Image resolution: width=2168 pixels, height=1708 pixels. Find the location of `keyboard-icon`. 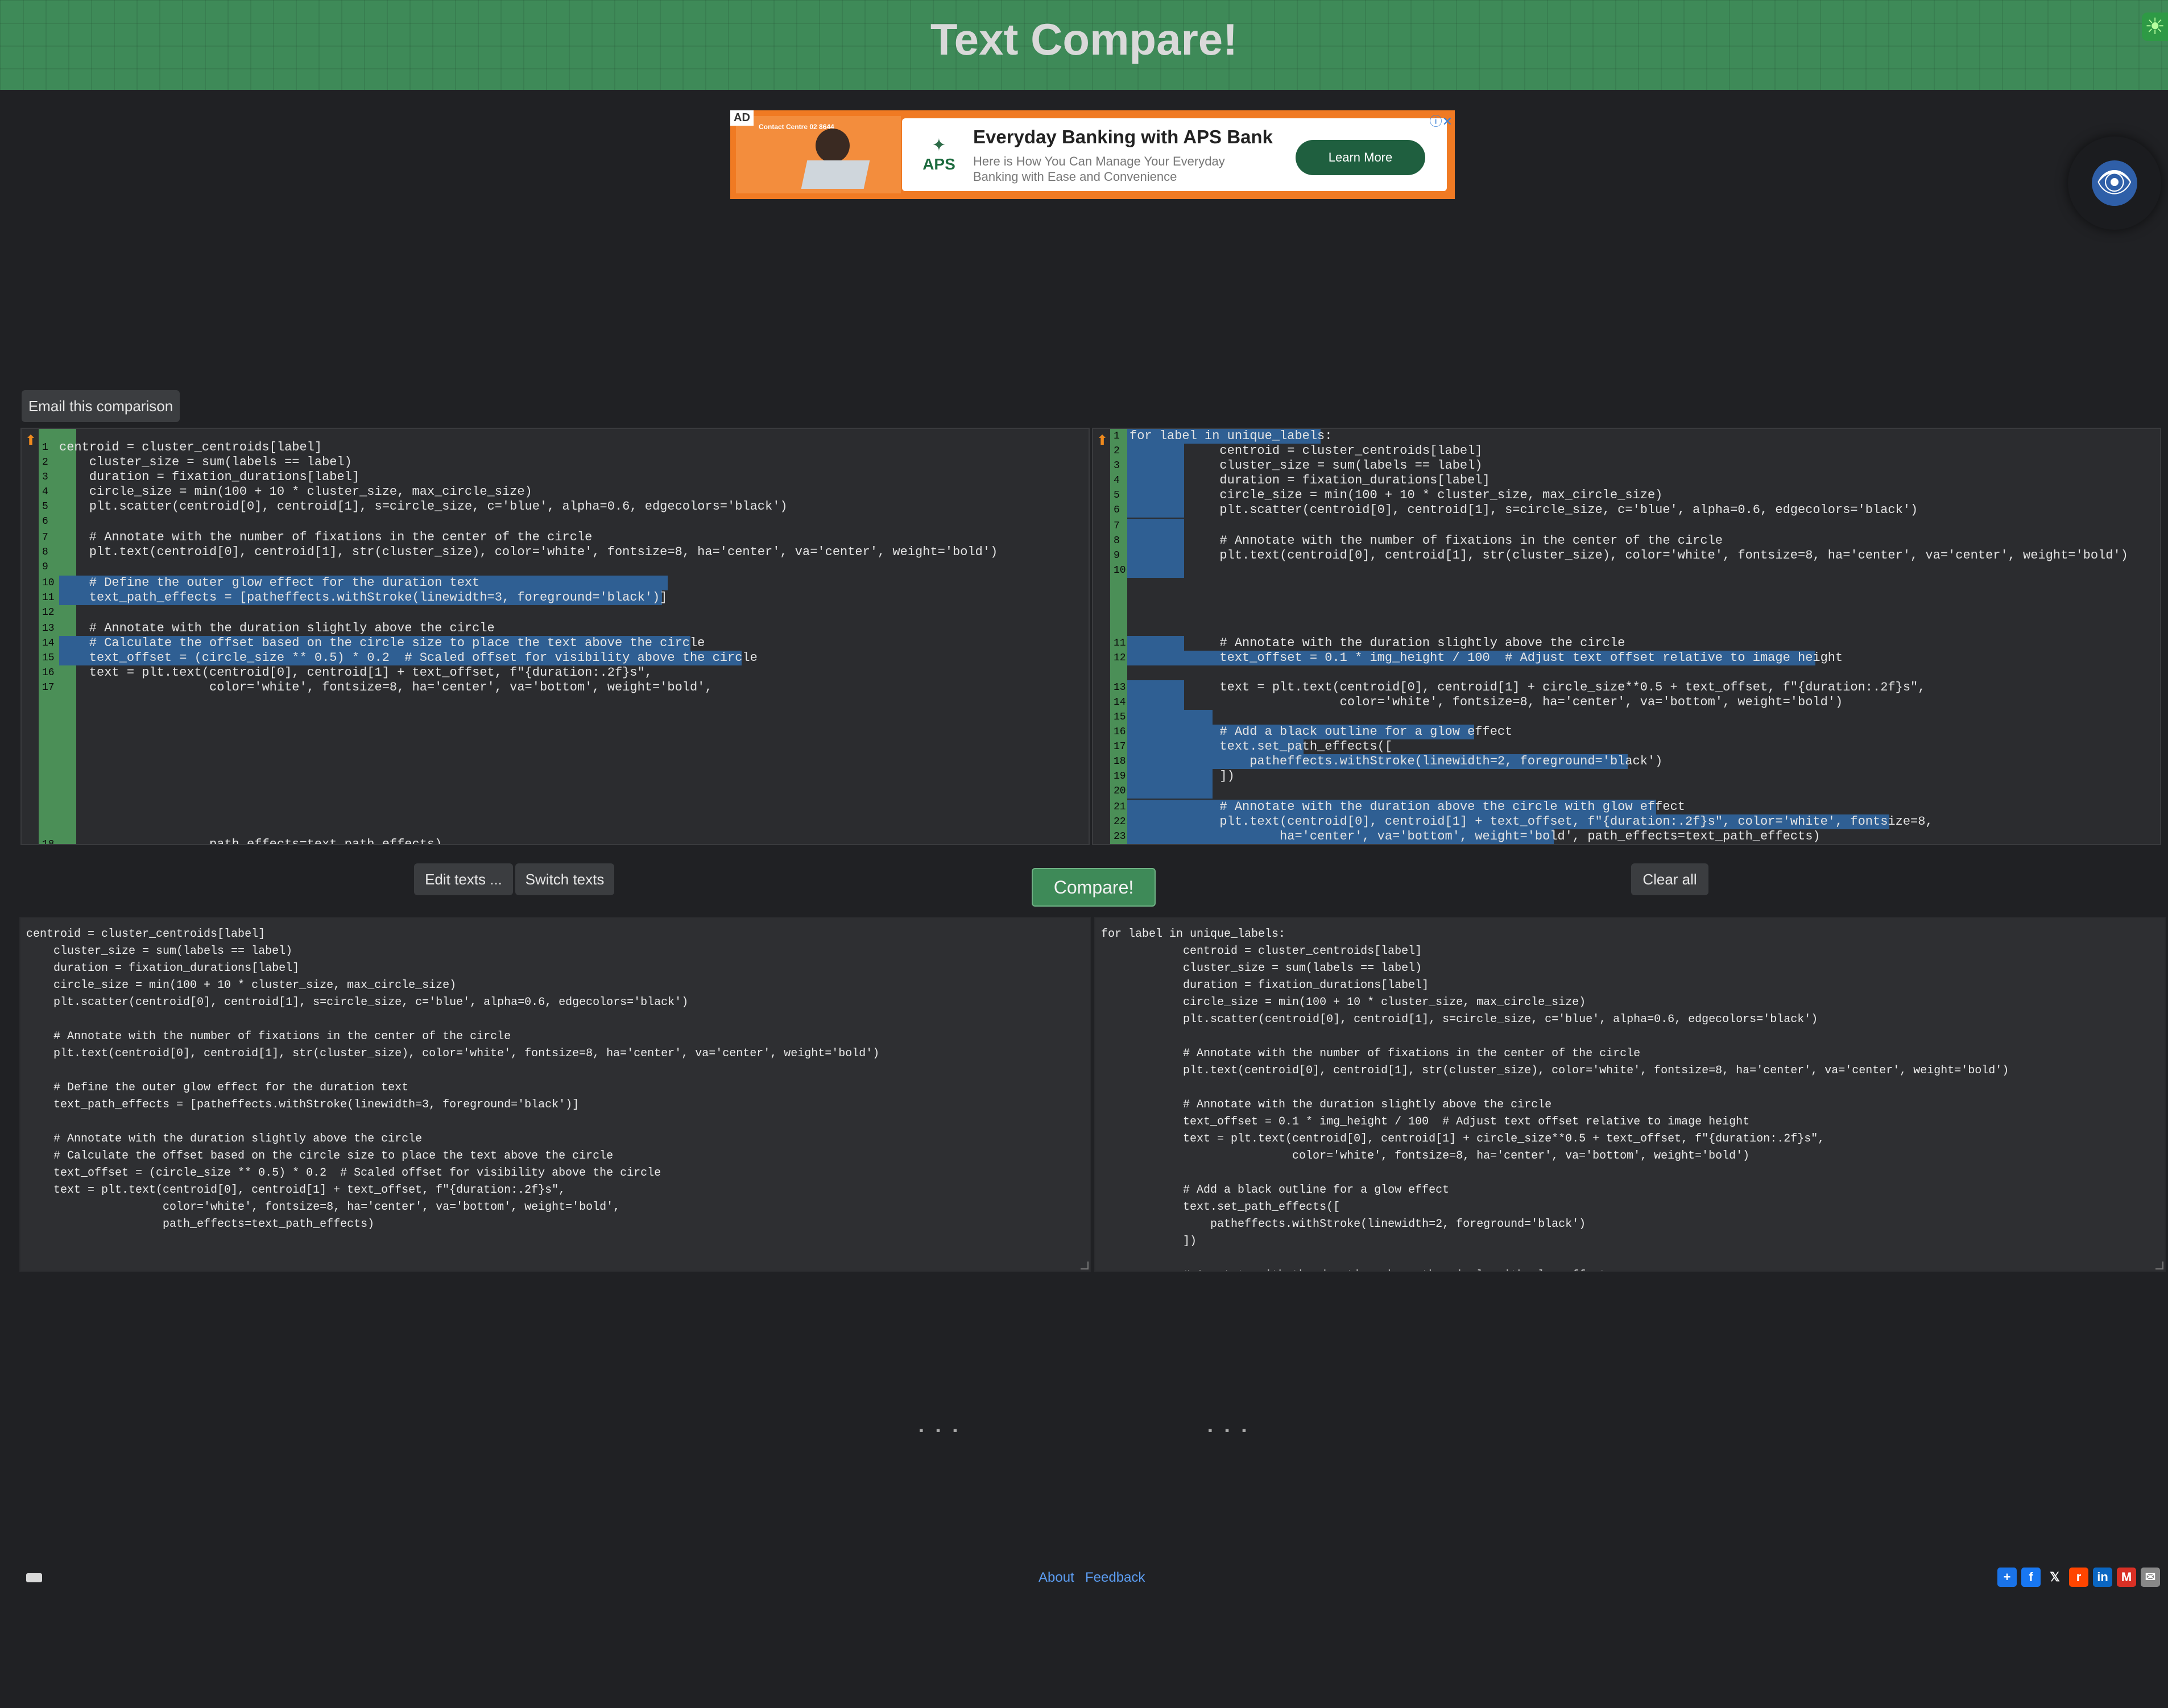

keyboard-icon is located at coordinates (34, 1577).